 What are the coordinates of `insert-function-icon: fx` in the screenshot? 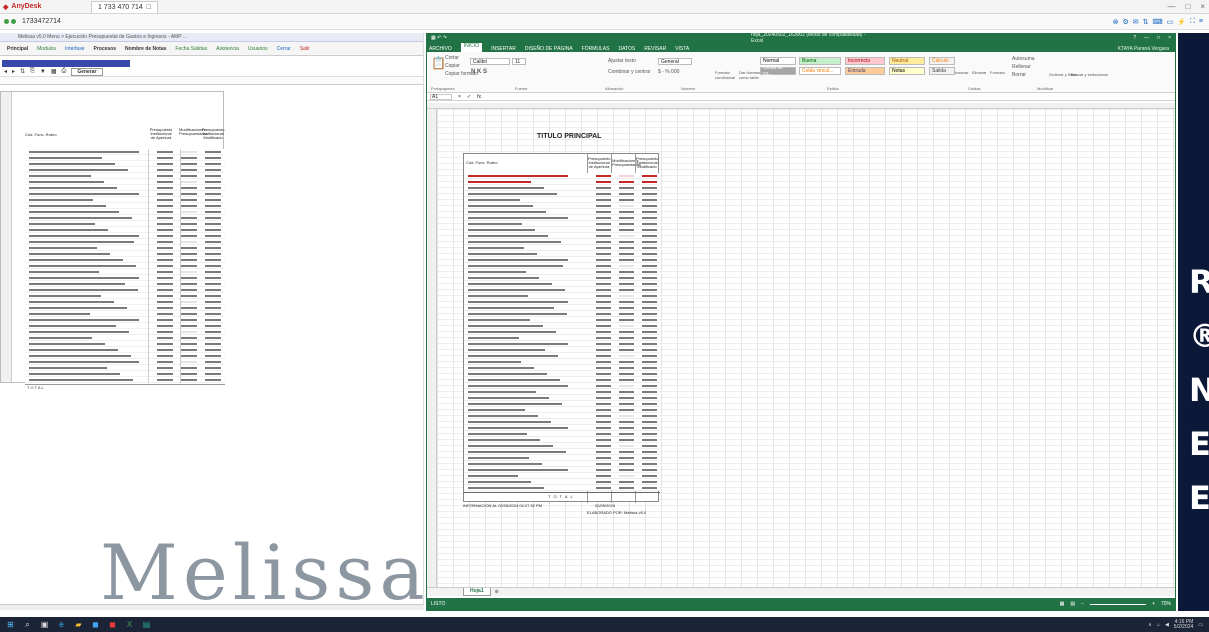 It's located at (479, 97).